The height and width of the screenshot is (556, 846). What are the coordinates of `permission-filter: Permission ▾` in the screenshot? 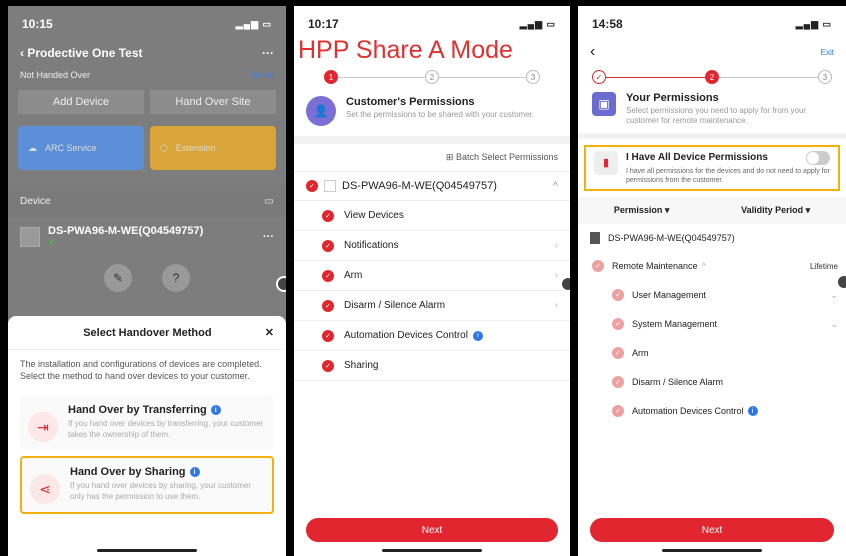 It's located at (642, 210).